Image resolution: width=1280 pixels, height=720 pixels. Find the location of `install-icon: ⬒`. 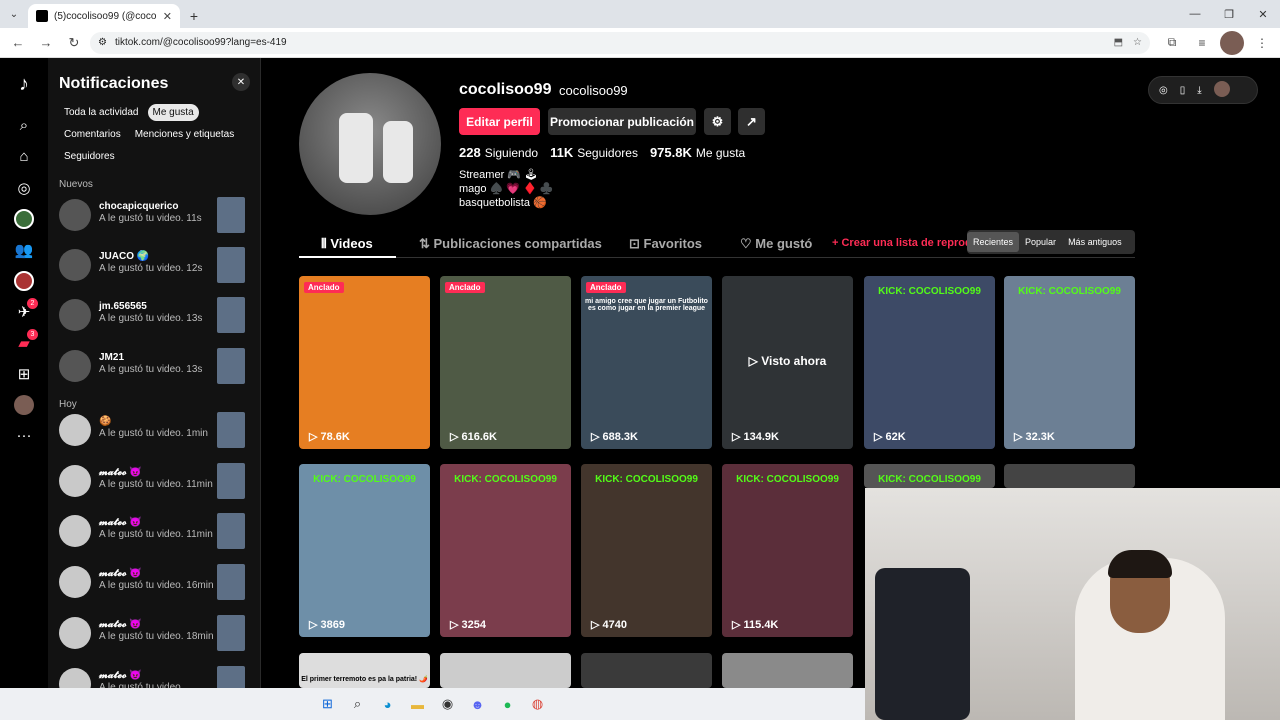

install-icon: ⬒ is located at coordinates (1118, 42).